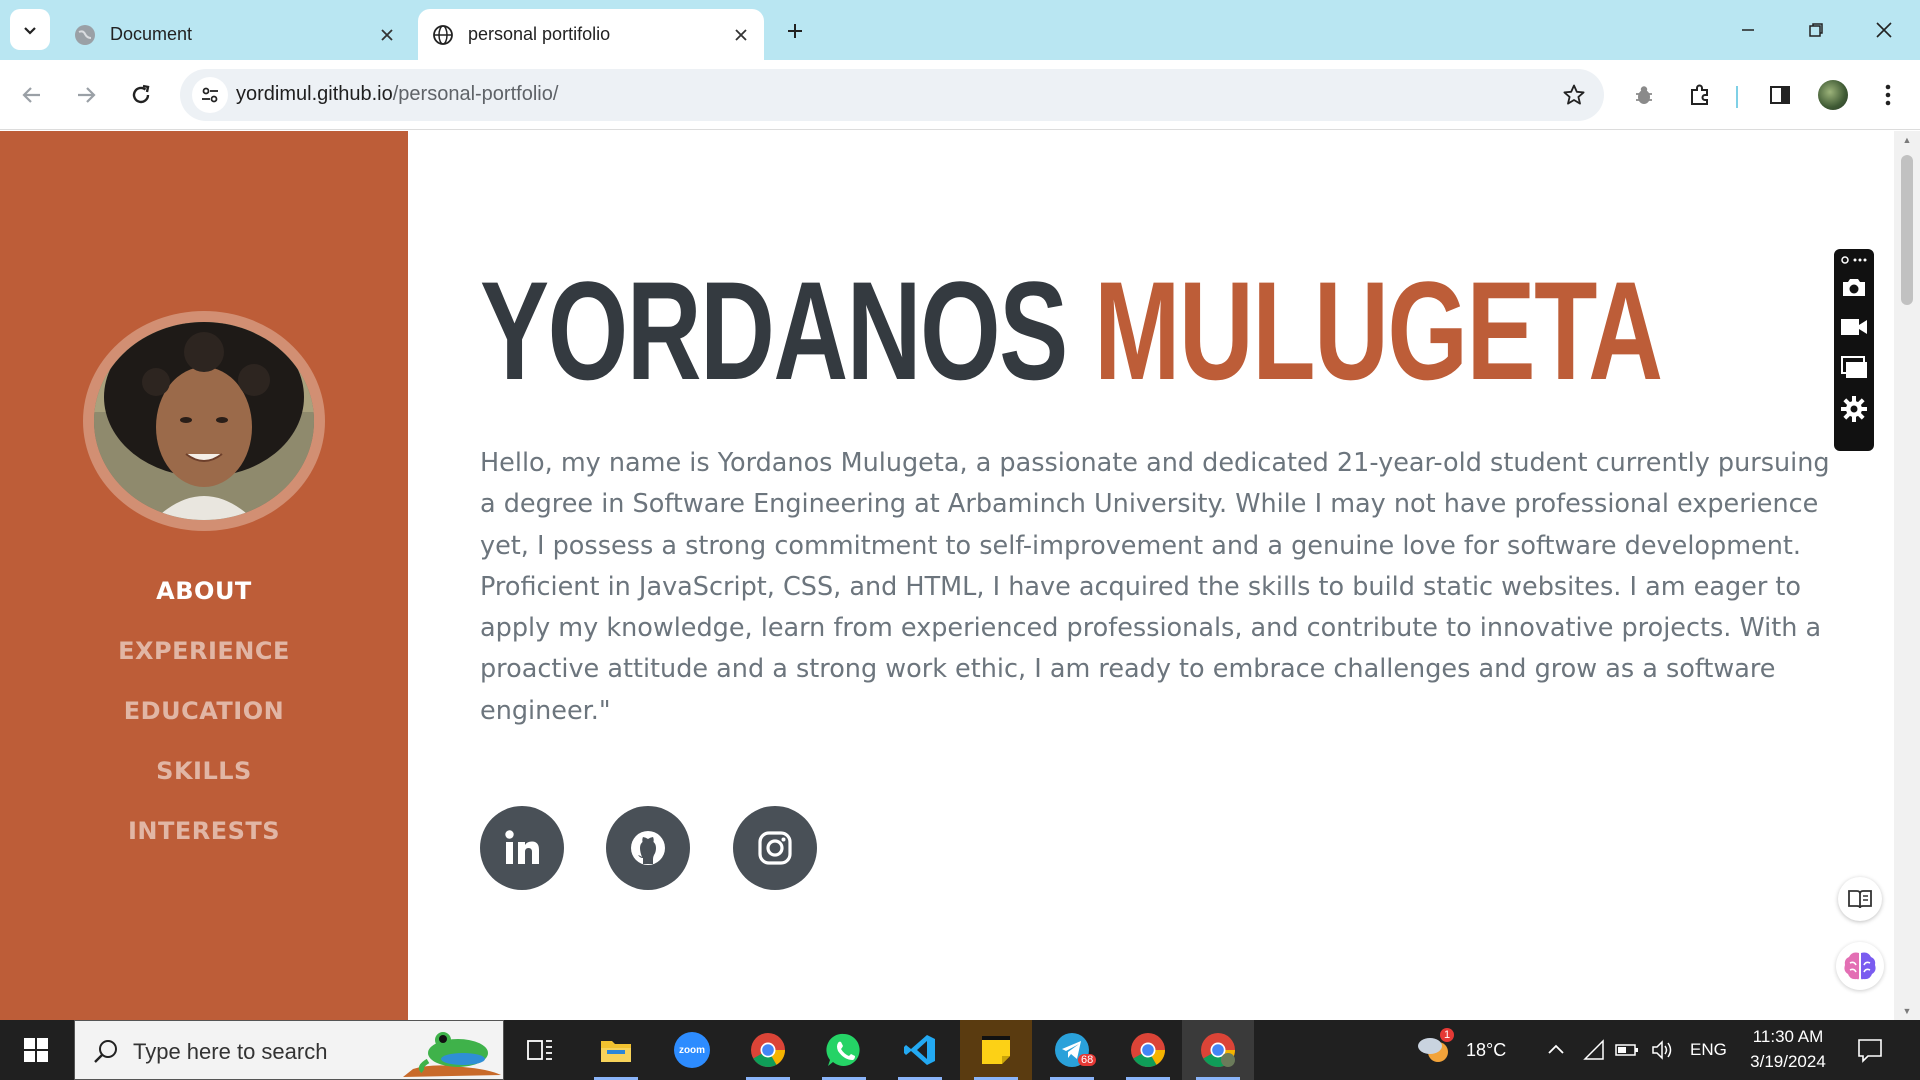  Describe the element at coordinates (1907, 140) in the screenshot. I see `scroll-up-arrow-icon: ▲` at that location.